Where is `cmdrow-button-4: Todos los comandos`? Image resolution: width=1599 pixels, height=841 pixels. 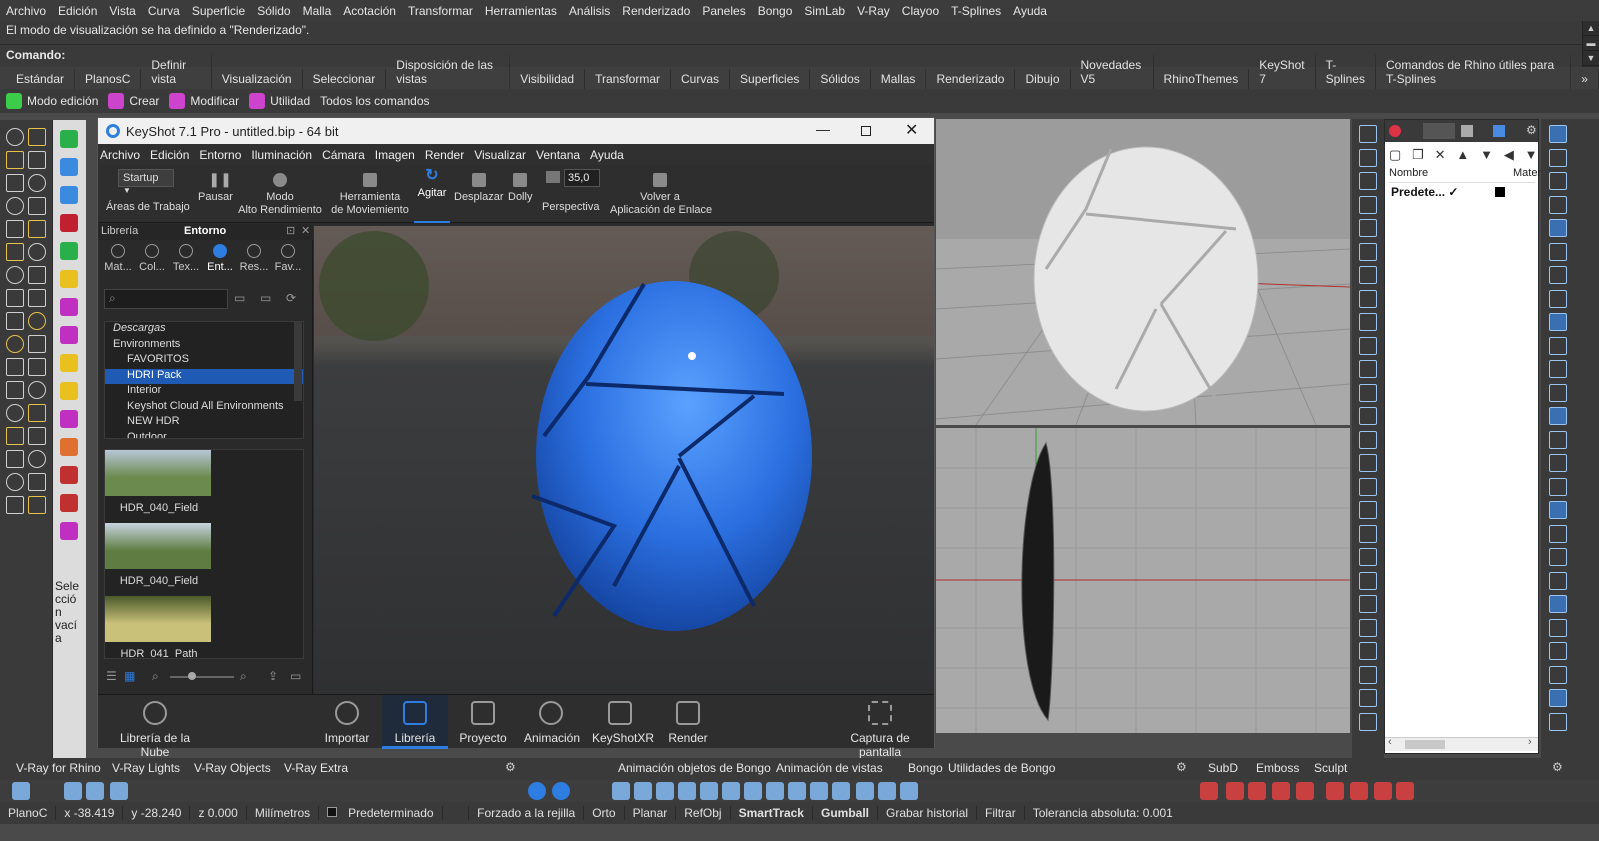 cmdrow-button-4: Todos los comandos is located at coordinates (374, 101).